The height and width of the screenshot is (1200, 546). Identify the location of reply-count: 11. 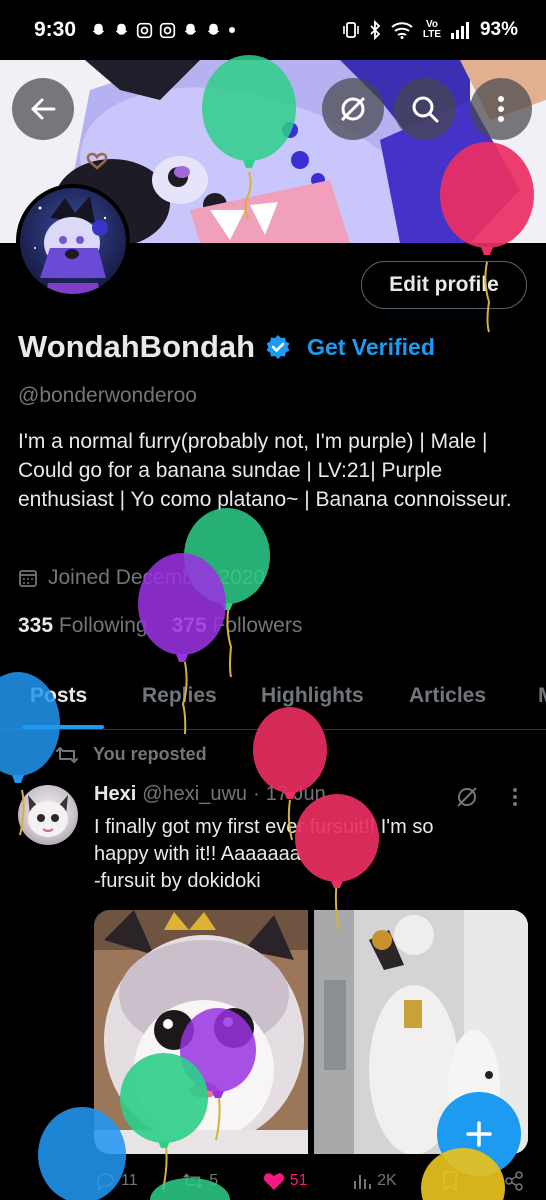
(129, 1180).